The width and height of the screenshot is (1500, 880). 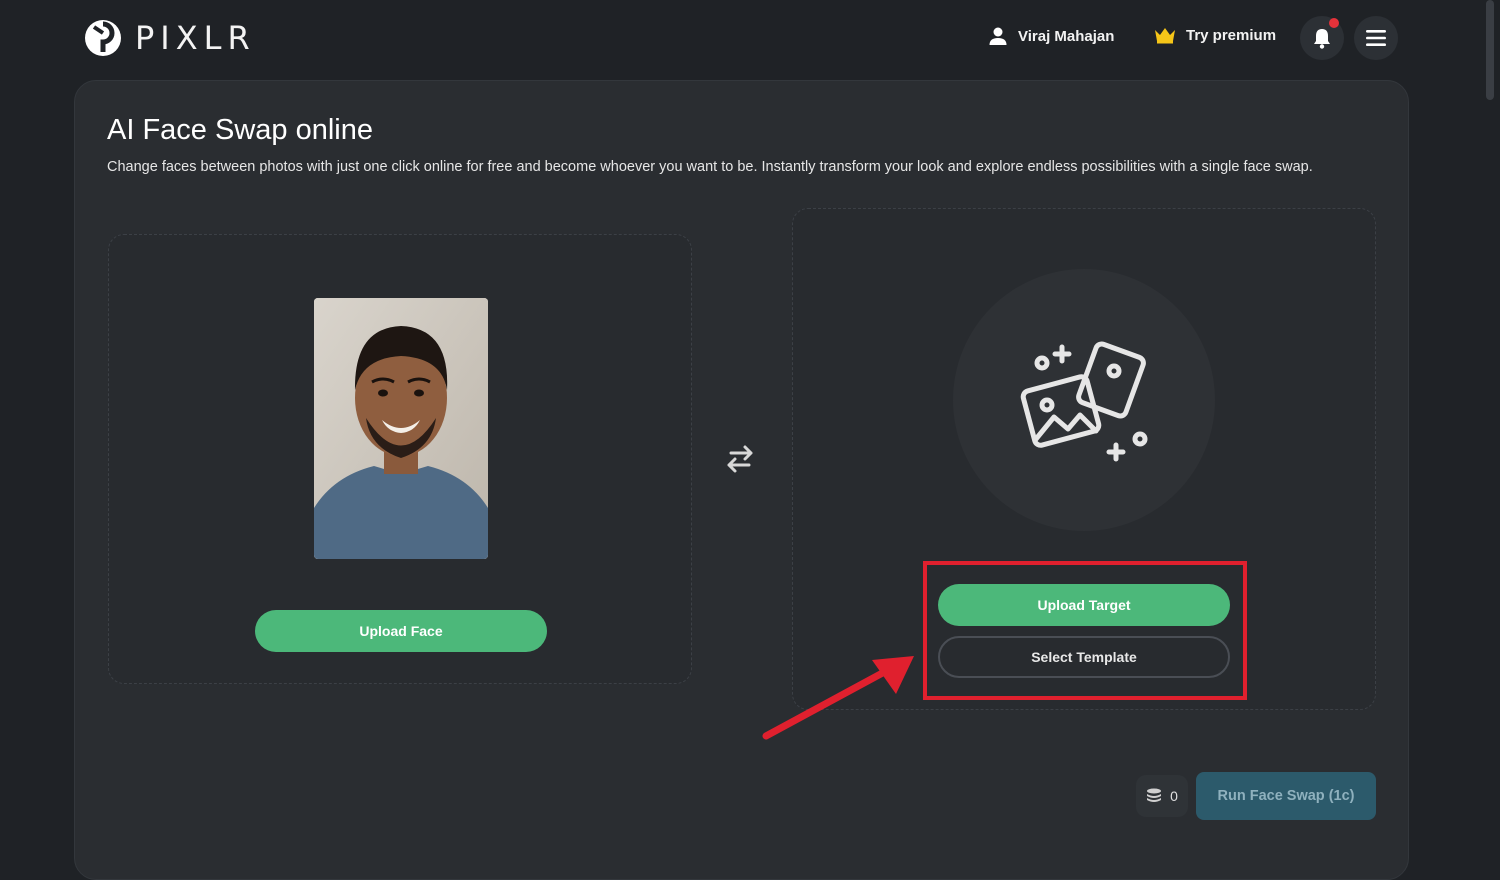 What do you see at coordinates (750, 40) in the screenshot?
I see `top-navigation-bar: PIXLR Viraj Mahajan Try premium` at bounding box center [750, 40].